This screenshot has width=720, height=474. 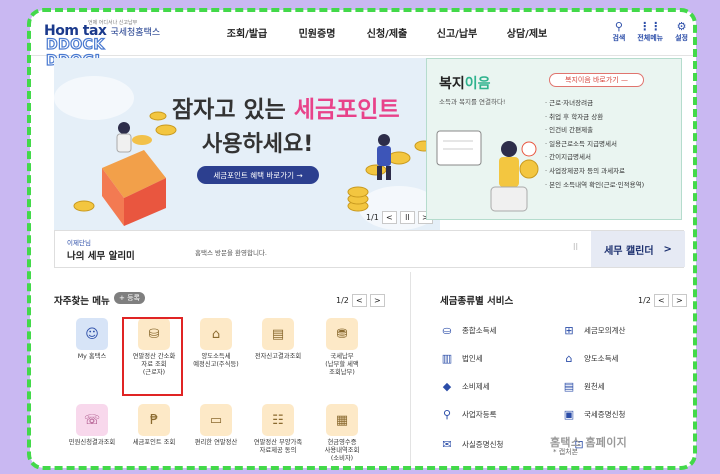 I want to click on service-business-registration: ⚲ 사업자등록, so click(x=468, y=414).